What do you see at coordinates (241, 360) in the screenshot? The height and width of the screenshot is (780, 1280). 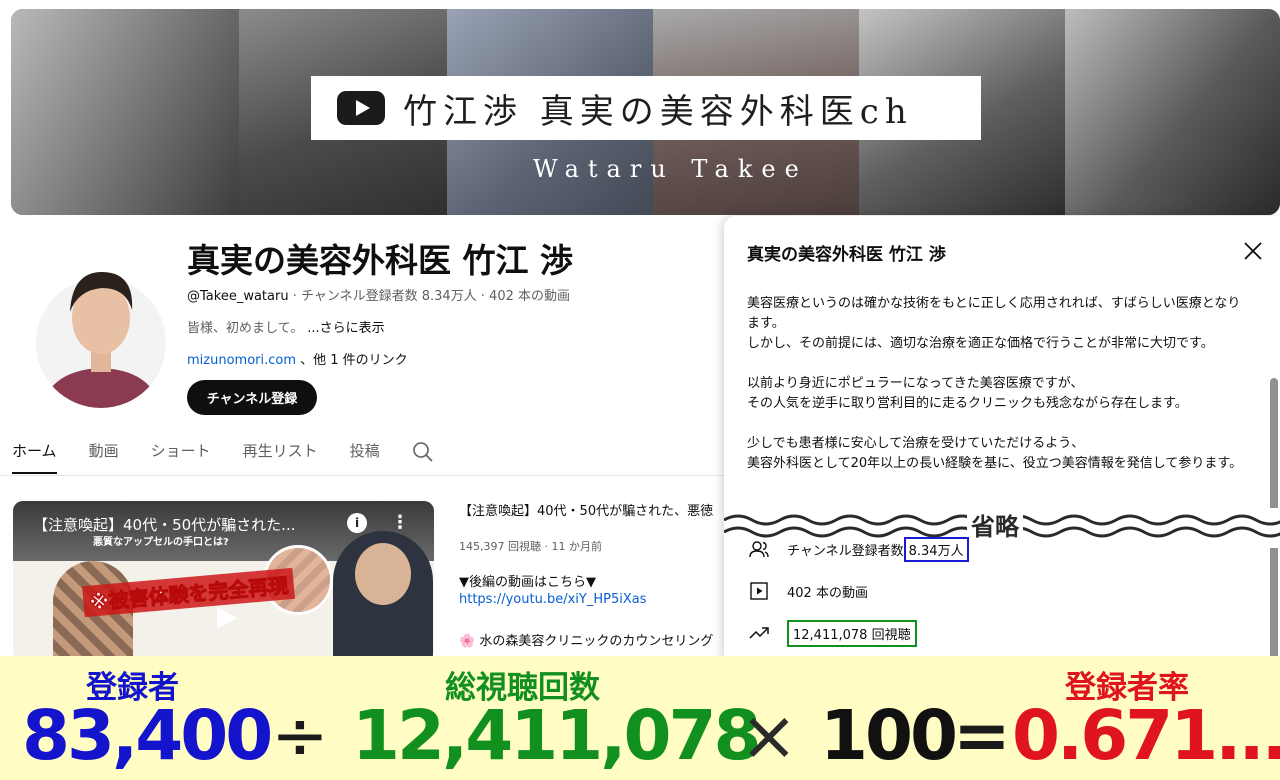 I see `channel-link-url: mizunomori.com` at bounding box center [241, 360].